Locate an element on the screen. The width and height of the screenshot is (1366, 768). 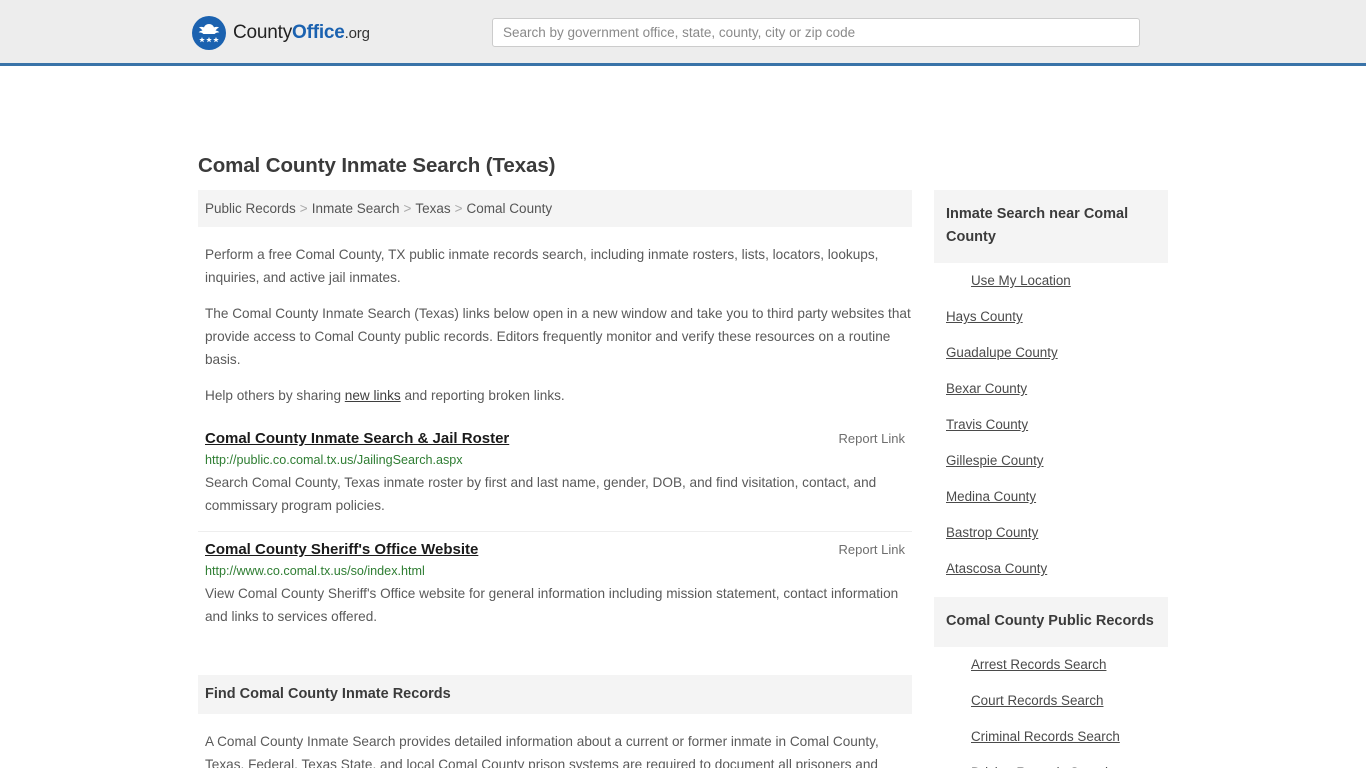
brand-part-org: .org is located at coordinates (357, 33).